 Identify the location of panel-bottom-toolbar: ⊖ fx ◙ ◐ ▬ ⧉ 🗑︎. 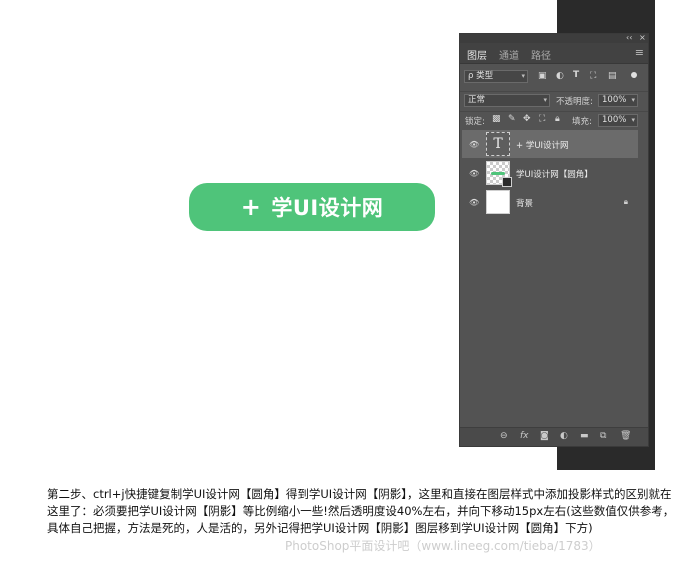
(554, 436).